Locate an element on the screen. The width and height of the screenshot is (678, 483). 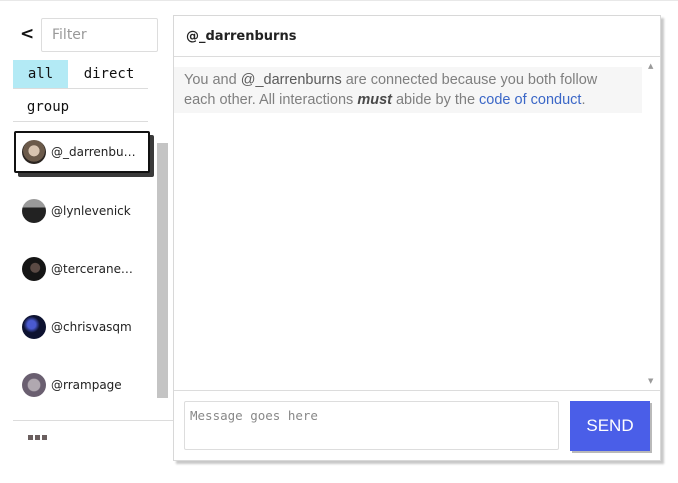
scroll-down-arrow-icon: ▼ is located at coordinates (650, 381).